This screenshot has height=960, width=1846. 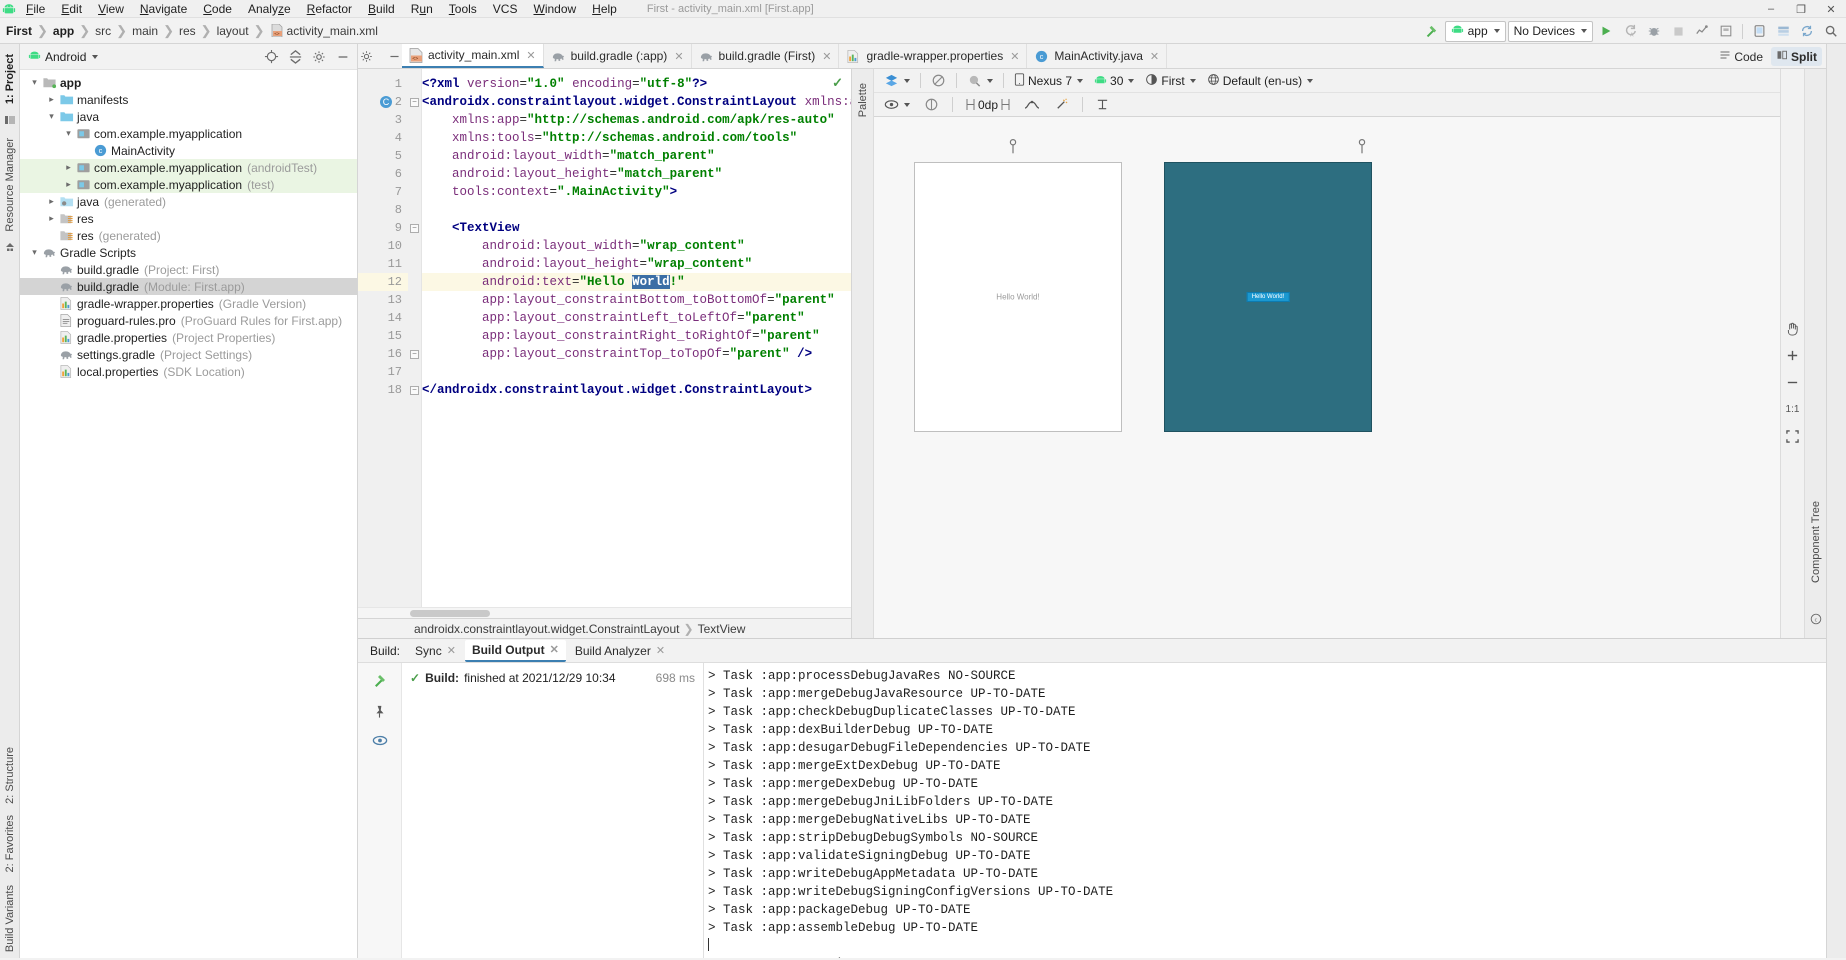 What do you see at coordinates (554, 9) in the screenshot?
I see `menu-window: Window` at bounding box center [554, 9].